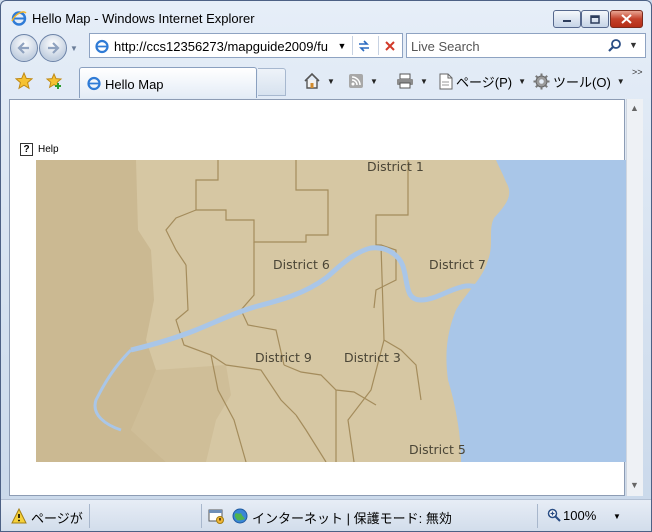 This screenshot has height=532, width=652. I want to click on help-icon: ?, so click(26, 149).